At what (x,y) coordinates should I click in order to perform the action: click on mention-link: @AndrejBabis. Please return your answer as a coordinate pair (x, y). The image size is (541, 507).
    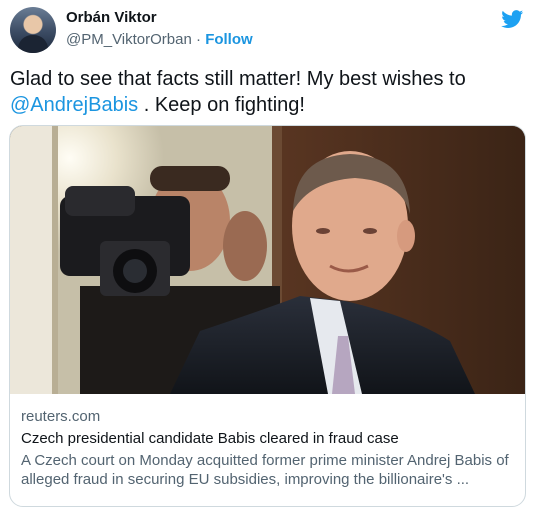
    Looking at the image, I should click on (74, 105).